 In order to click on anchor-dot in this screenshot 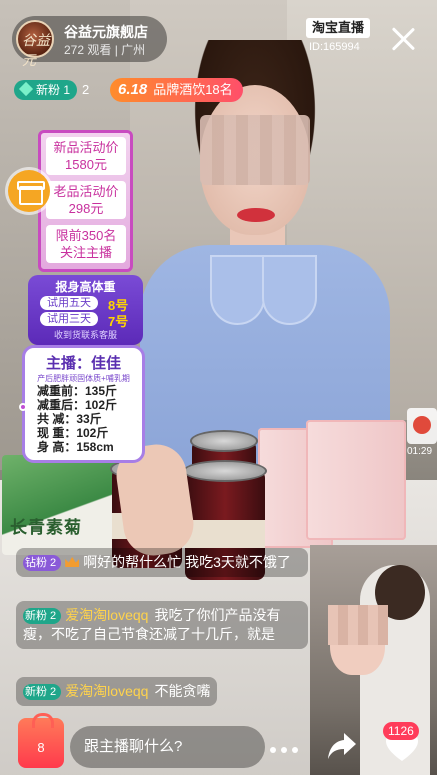, I will do `click(23, 407)`.